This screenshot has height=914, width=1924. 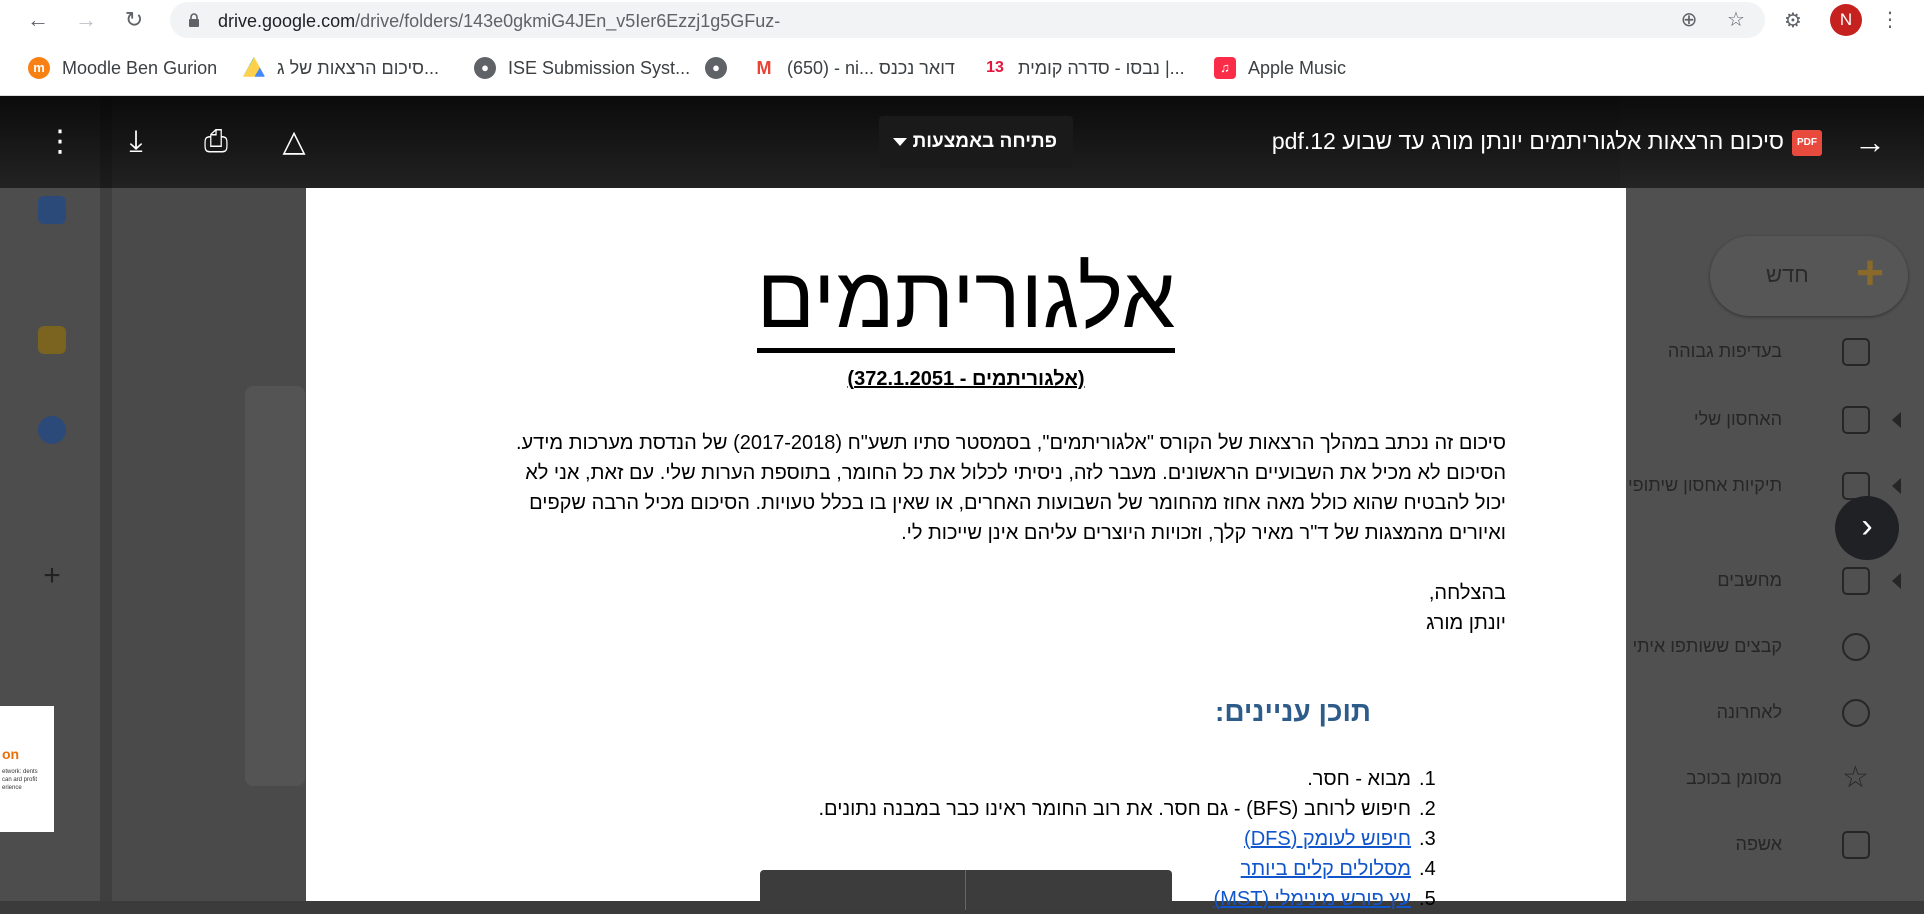 I want to click on bookmark-apple-music: ♫ Apple Music, so click(x=1280, y=68).